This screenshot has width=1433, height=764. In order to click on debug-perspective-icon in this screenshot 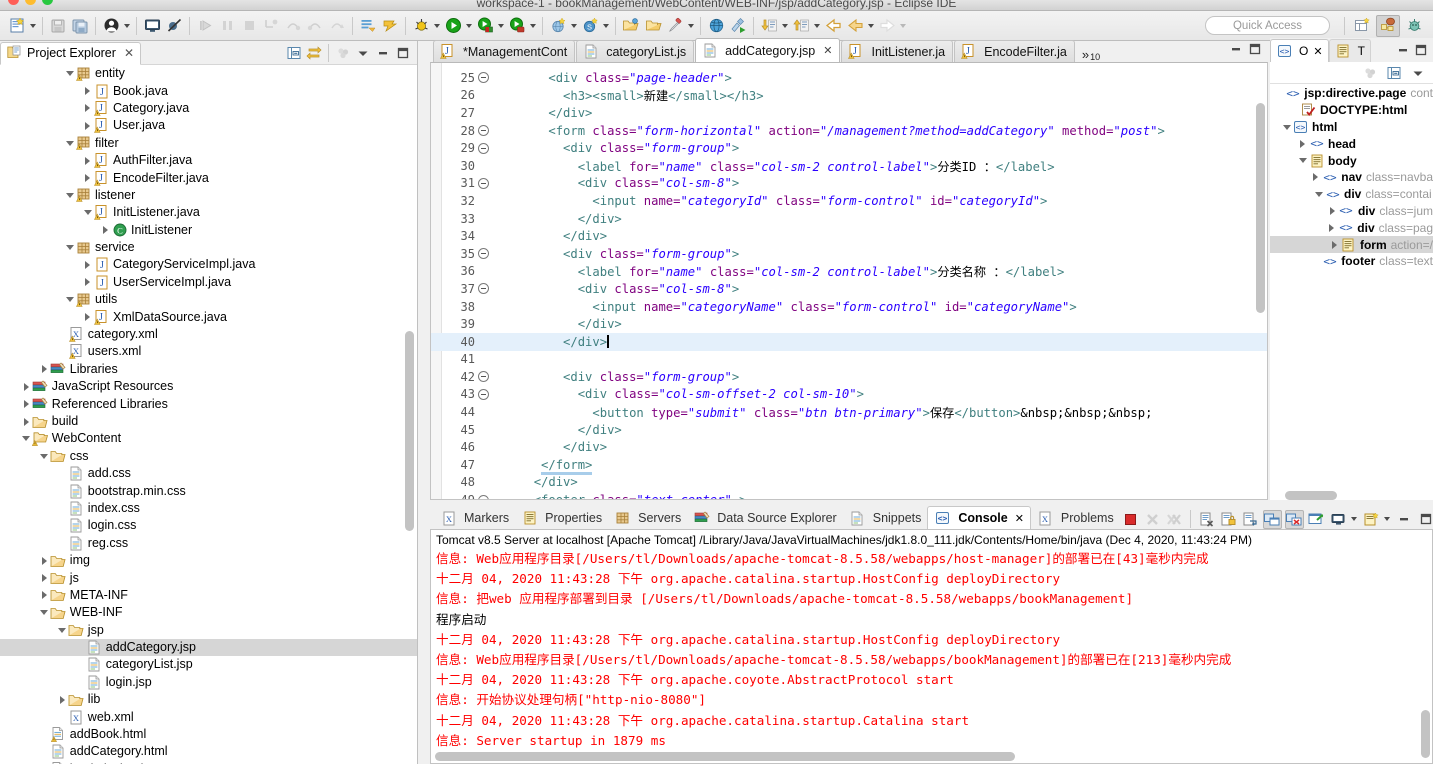, I will do `click(1414, 26)`.